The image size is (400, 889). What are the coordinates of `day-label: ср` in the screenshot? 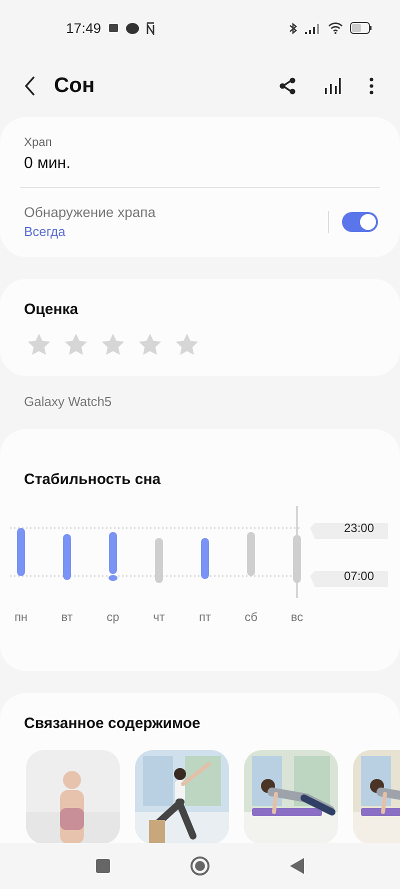 It's located at (113, 617).